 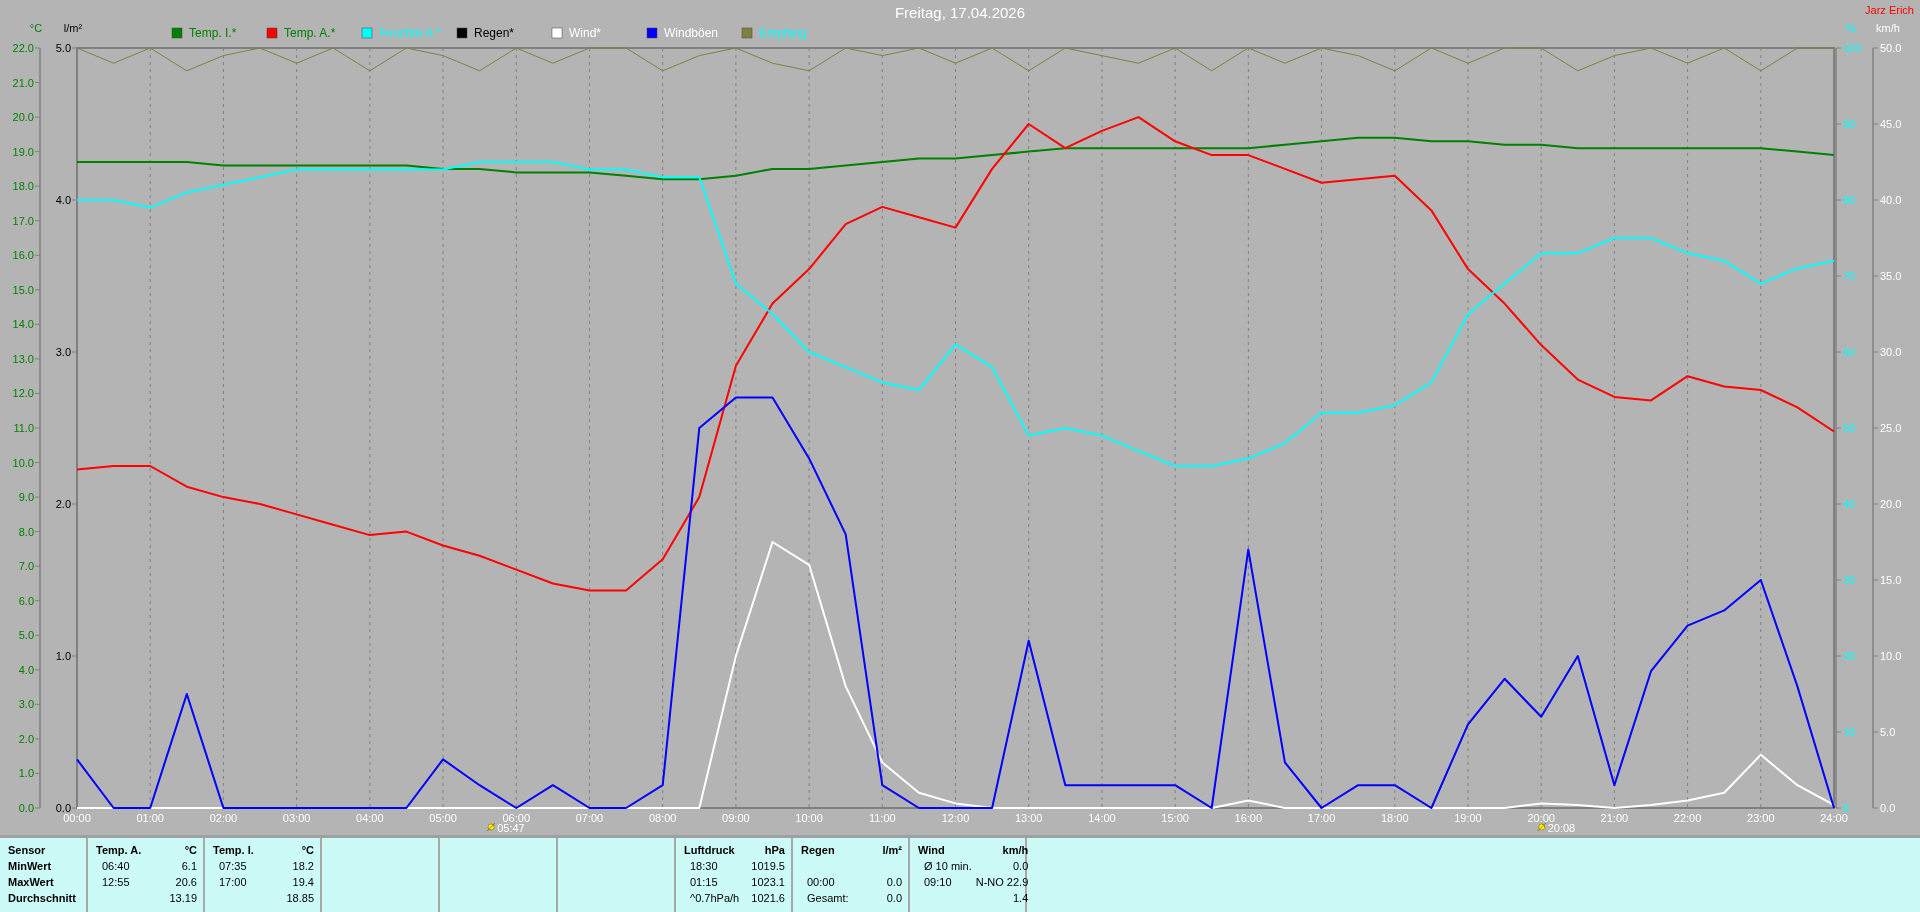 What do you see at coordinates (1175, 818) in the screenshot?
I see `axis-tick-label: 15:00` at bounding box center [1175, 818].